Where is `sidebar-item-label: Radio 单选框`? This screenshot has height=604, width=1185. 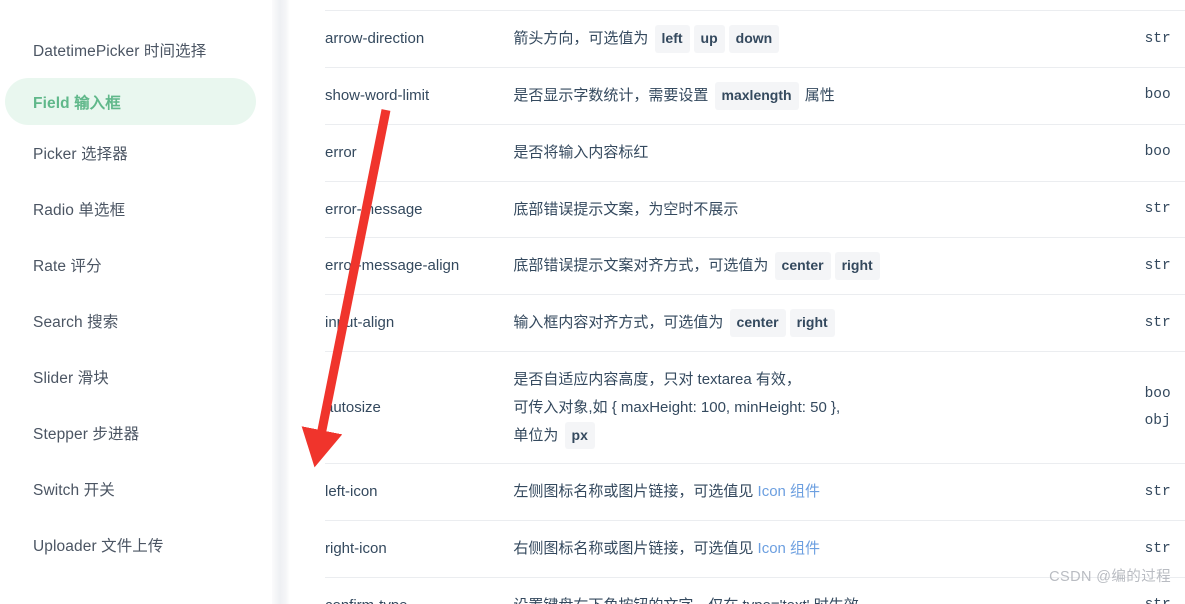
sidebar-item-label: Radio 单选框 is located at coordinates (79, 210).